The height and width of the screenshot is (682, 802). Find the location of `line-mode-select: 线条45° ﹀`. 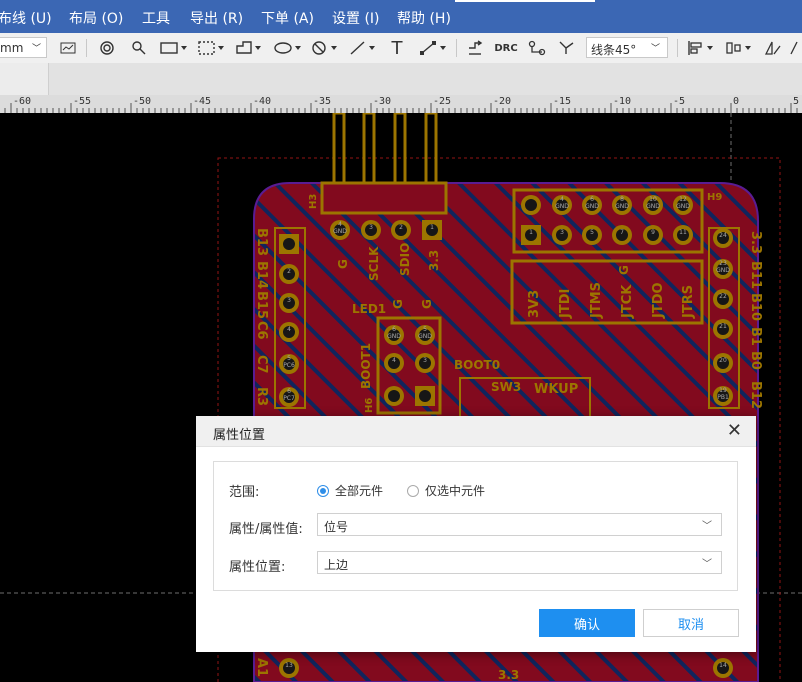

line-mode-select: 线条45° ﹀ is located at coordinates (627, 47).